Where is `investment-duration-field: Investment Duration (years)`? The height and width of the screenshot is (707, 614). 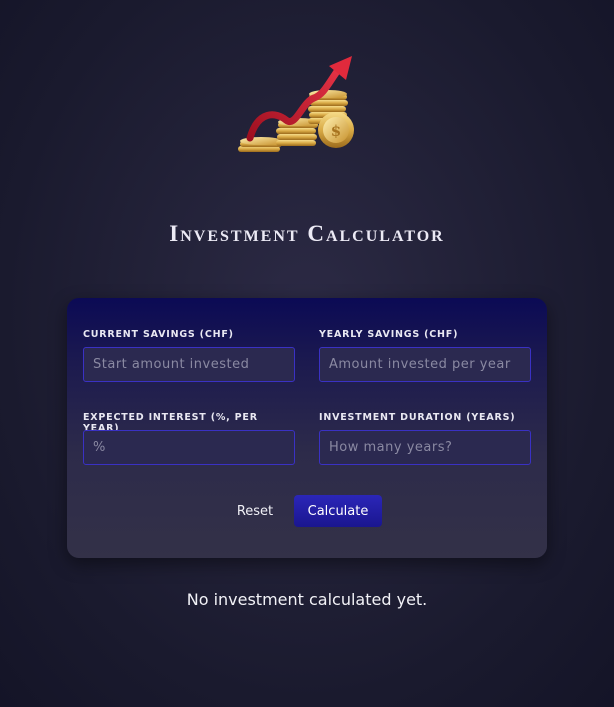
investment-duration-field: Investment Duration (years) is located at coordinates (425, 438).